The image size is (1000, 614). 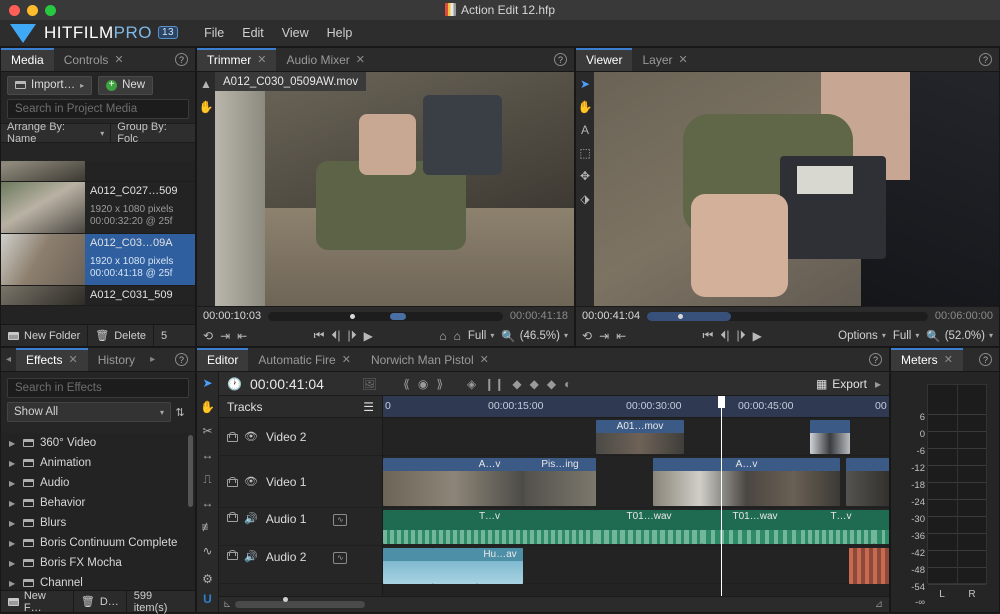 I want to click on list-item: ▶ Blurs, so click(x=98, y=523).